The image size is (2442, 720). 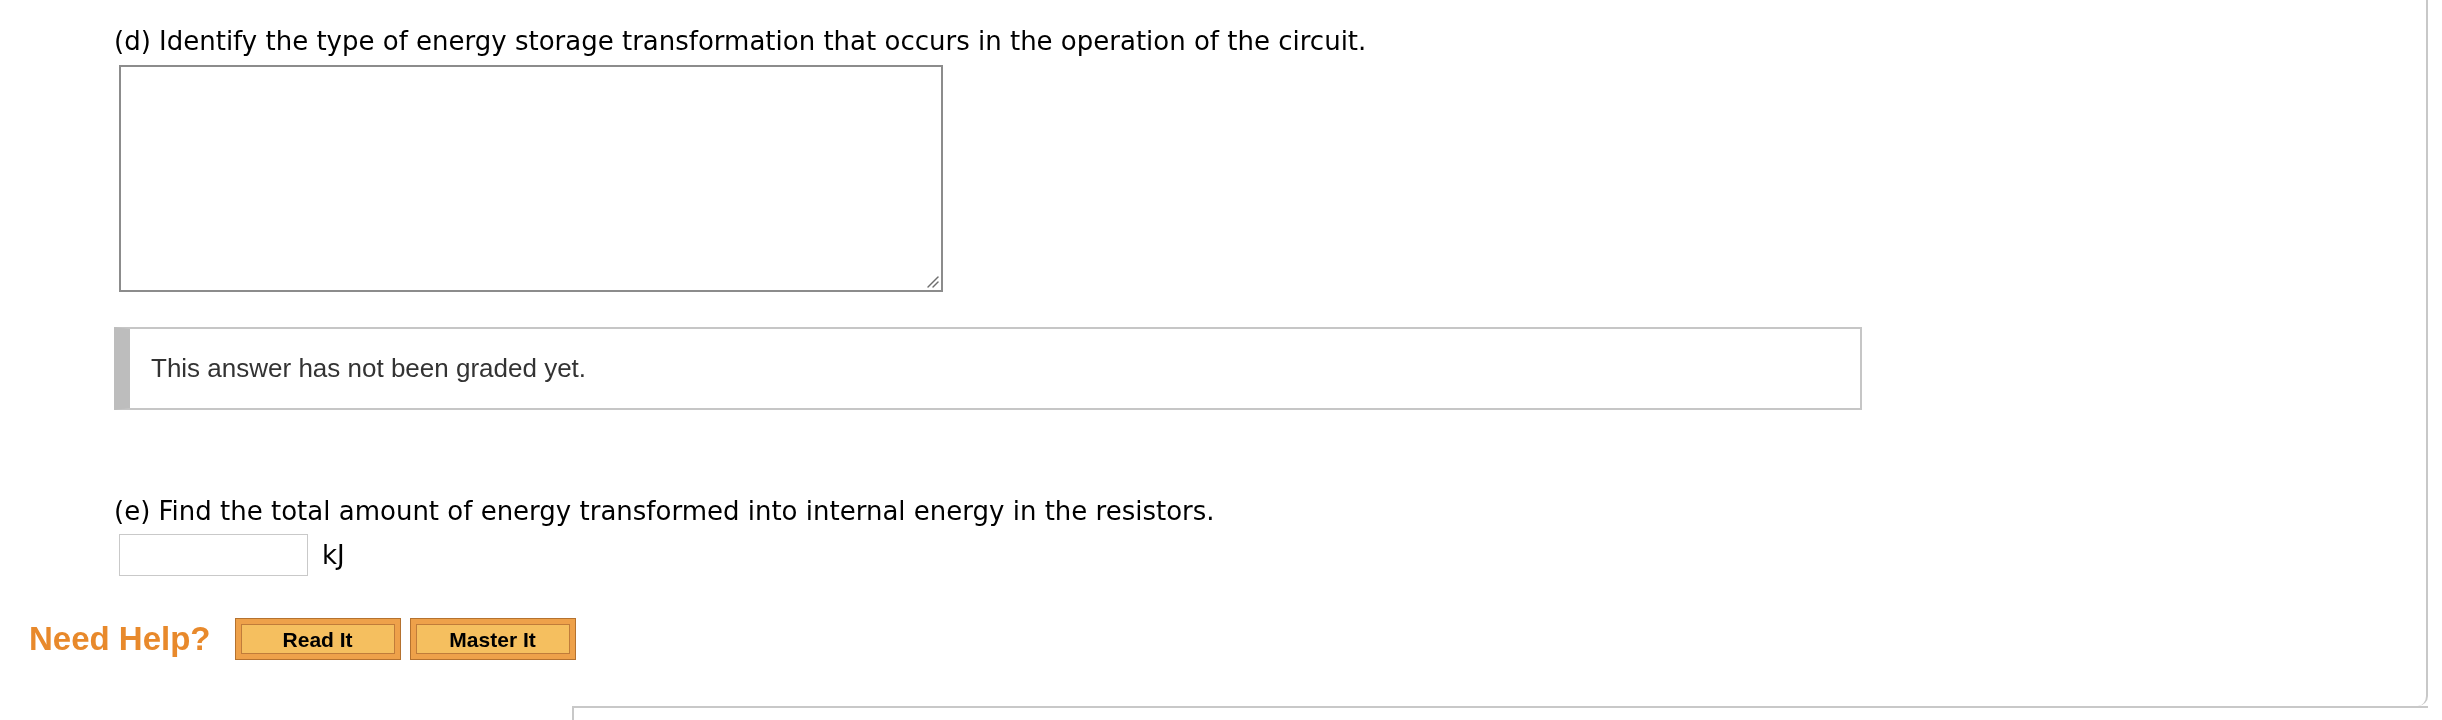 I want to click on question-text: (e) Find the total amount of energy transformed into internal energy in the resistors., so click(x=664, y=511).